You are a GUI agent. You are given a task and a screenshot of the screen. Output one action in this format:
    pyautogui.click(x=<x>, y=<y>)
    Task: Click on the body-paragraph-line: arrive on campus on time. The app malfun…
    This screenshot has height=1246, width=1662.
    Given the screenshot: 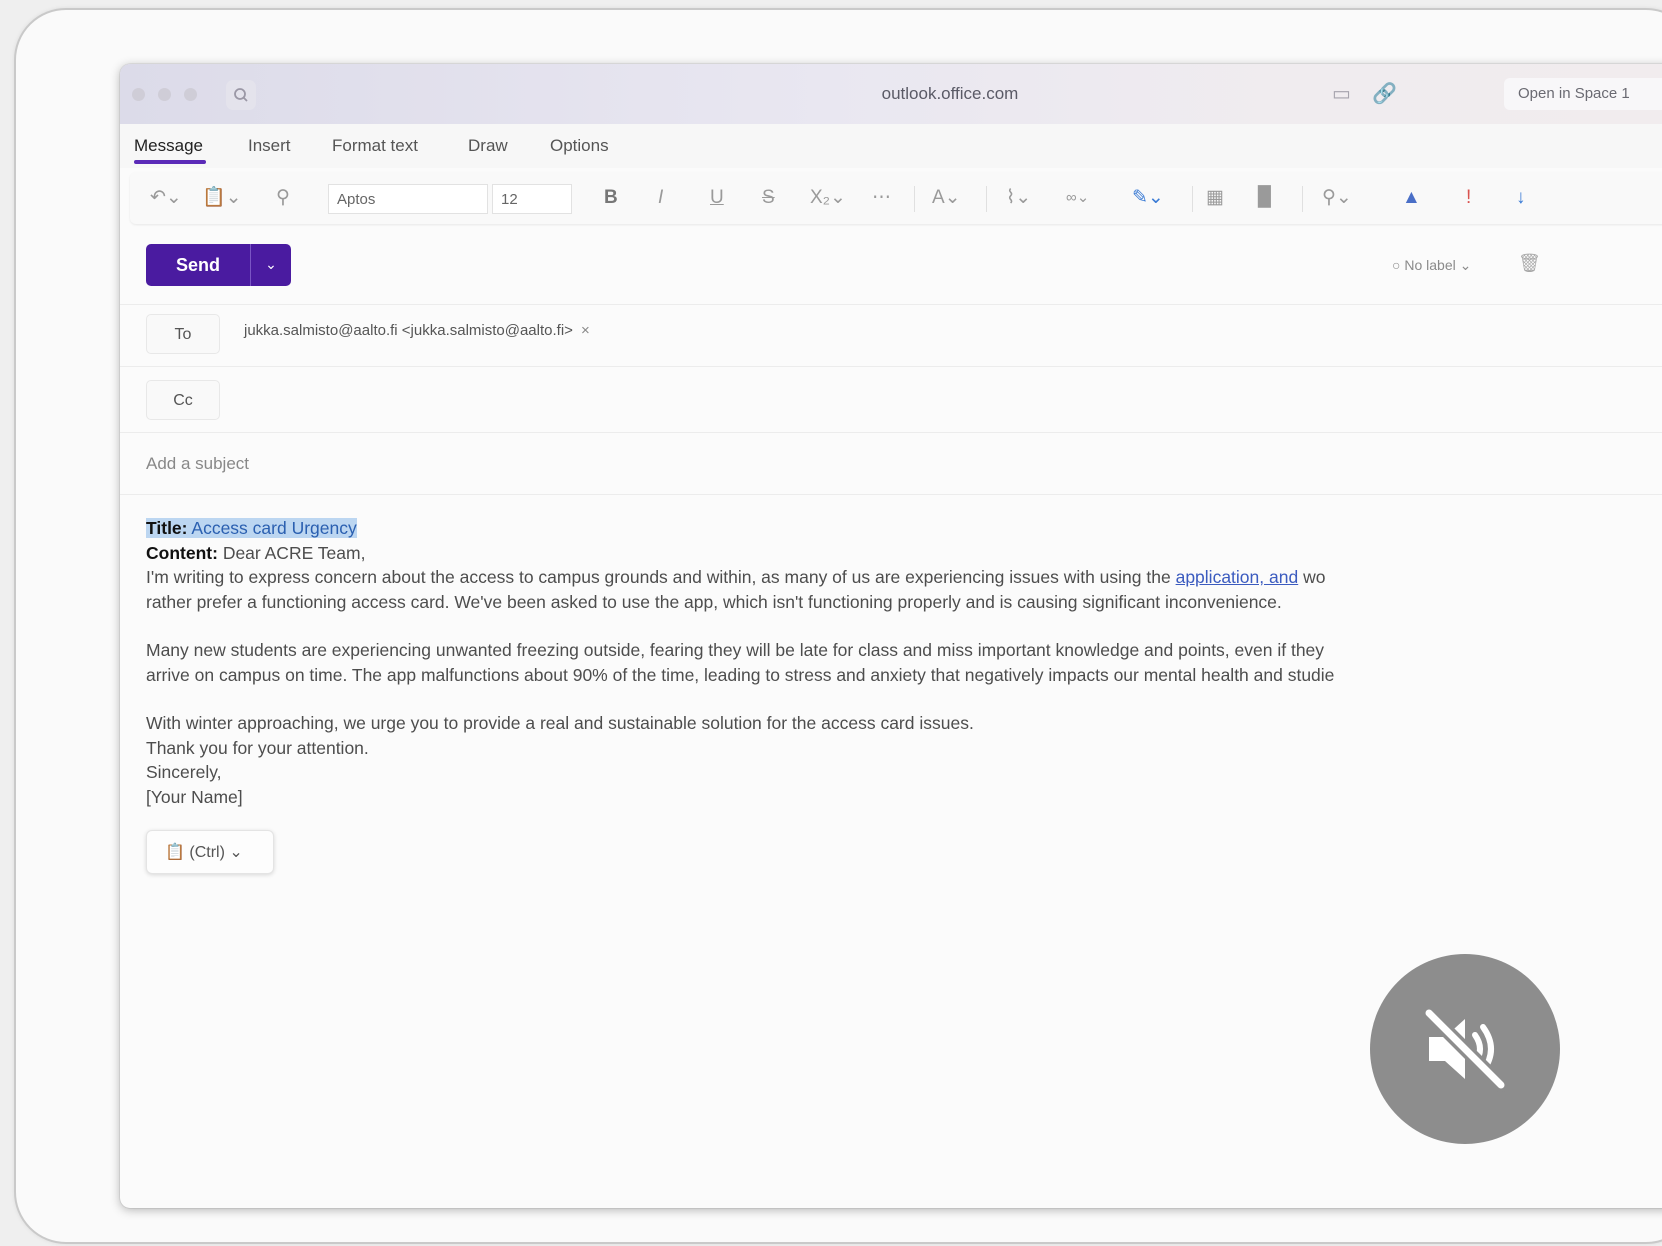 What is the action you would take?
    pyautogui.click(x=740, y=674)
    